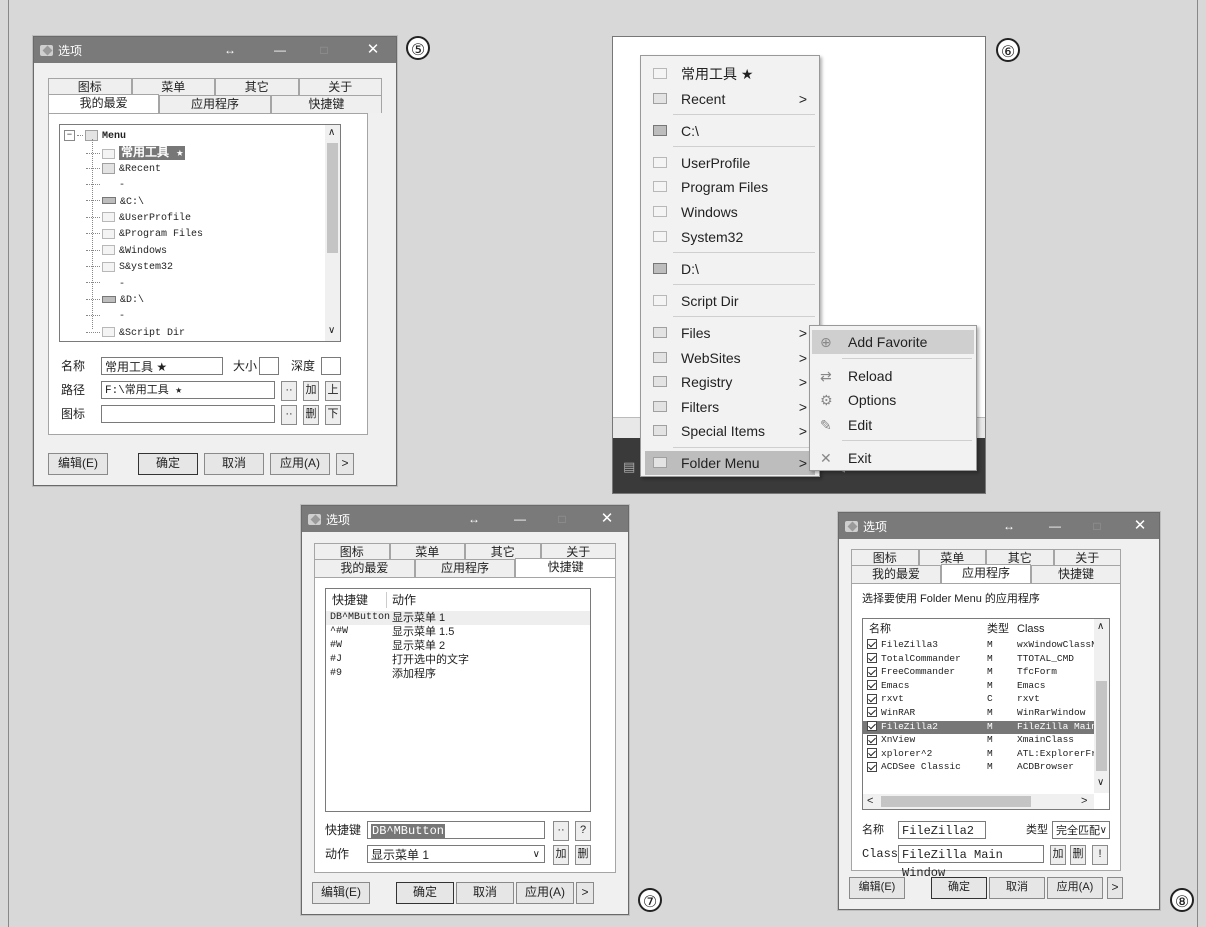  I want to click on tab-other: 其它, so click(257, 87).